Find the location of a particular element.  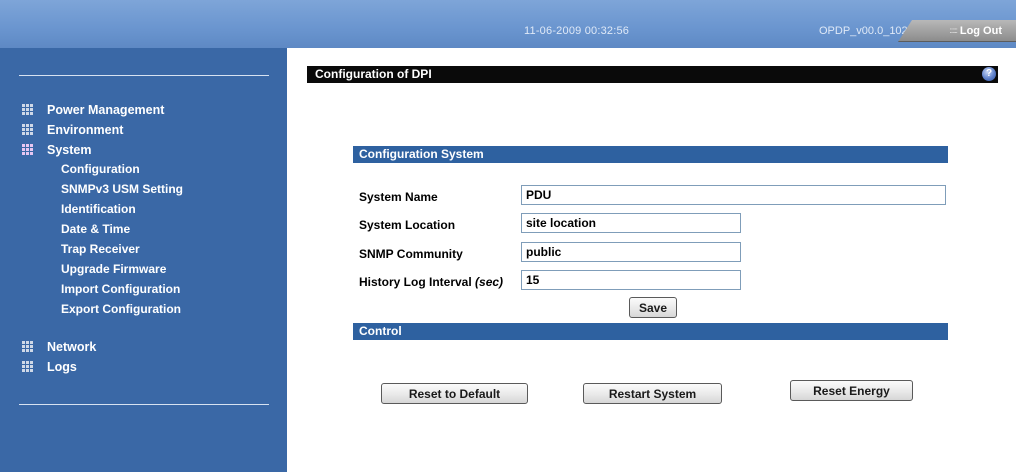

page-title: Configuration of DPI is located at coordinates (373, 74).